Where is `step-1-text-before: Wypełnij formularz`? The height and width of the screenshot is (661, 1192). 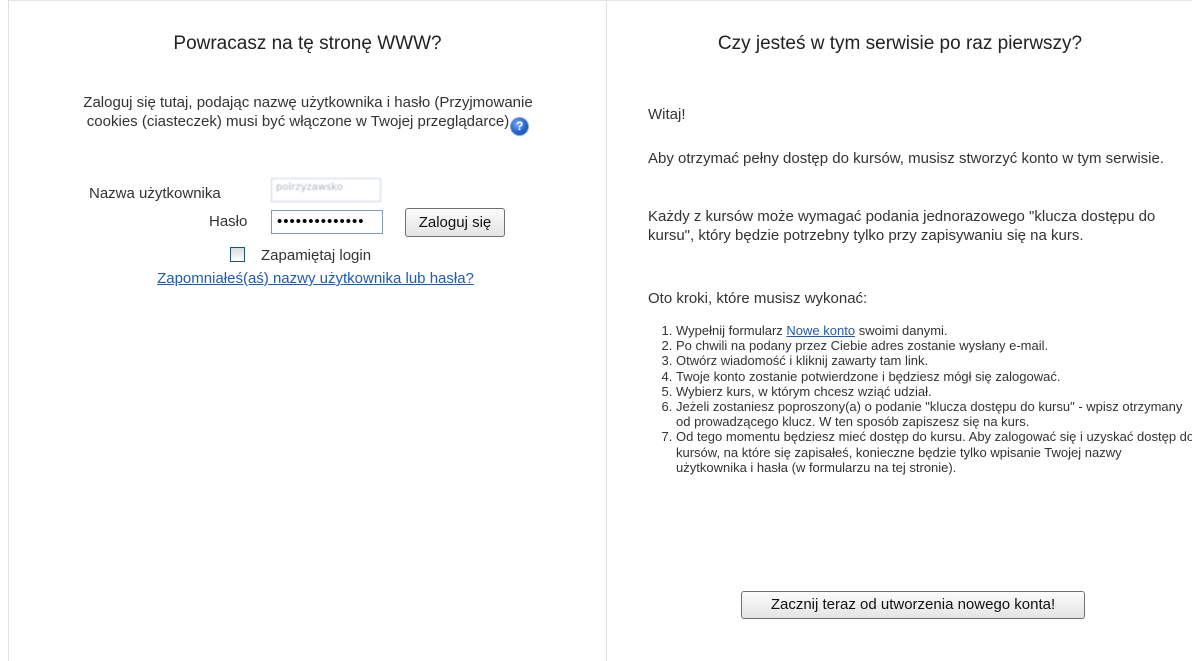 step-1-text-before: Wypełnij formularz is located at coordinates (731, 330).